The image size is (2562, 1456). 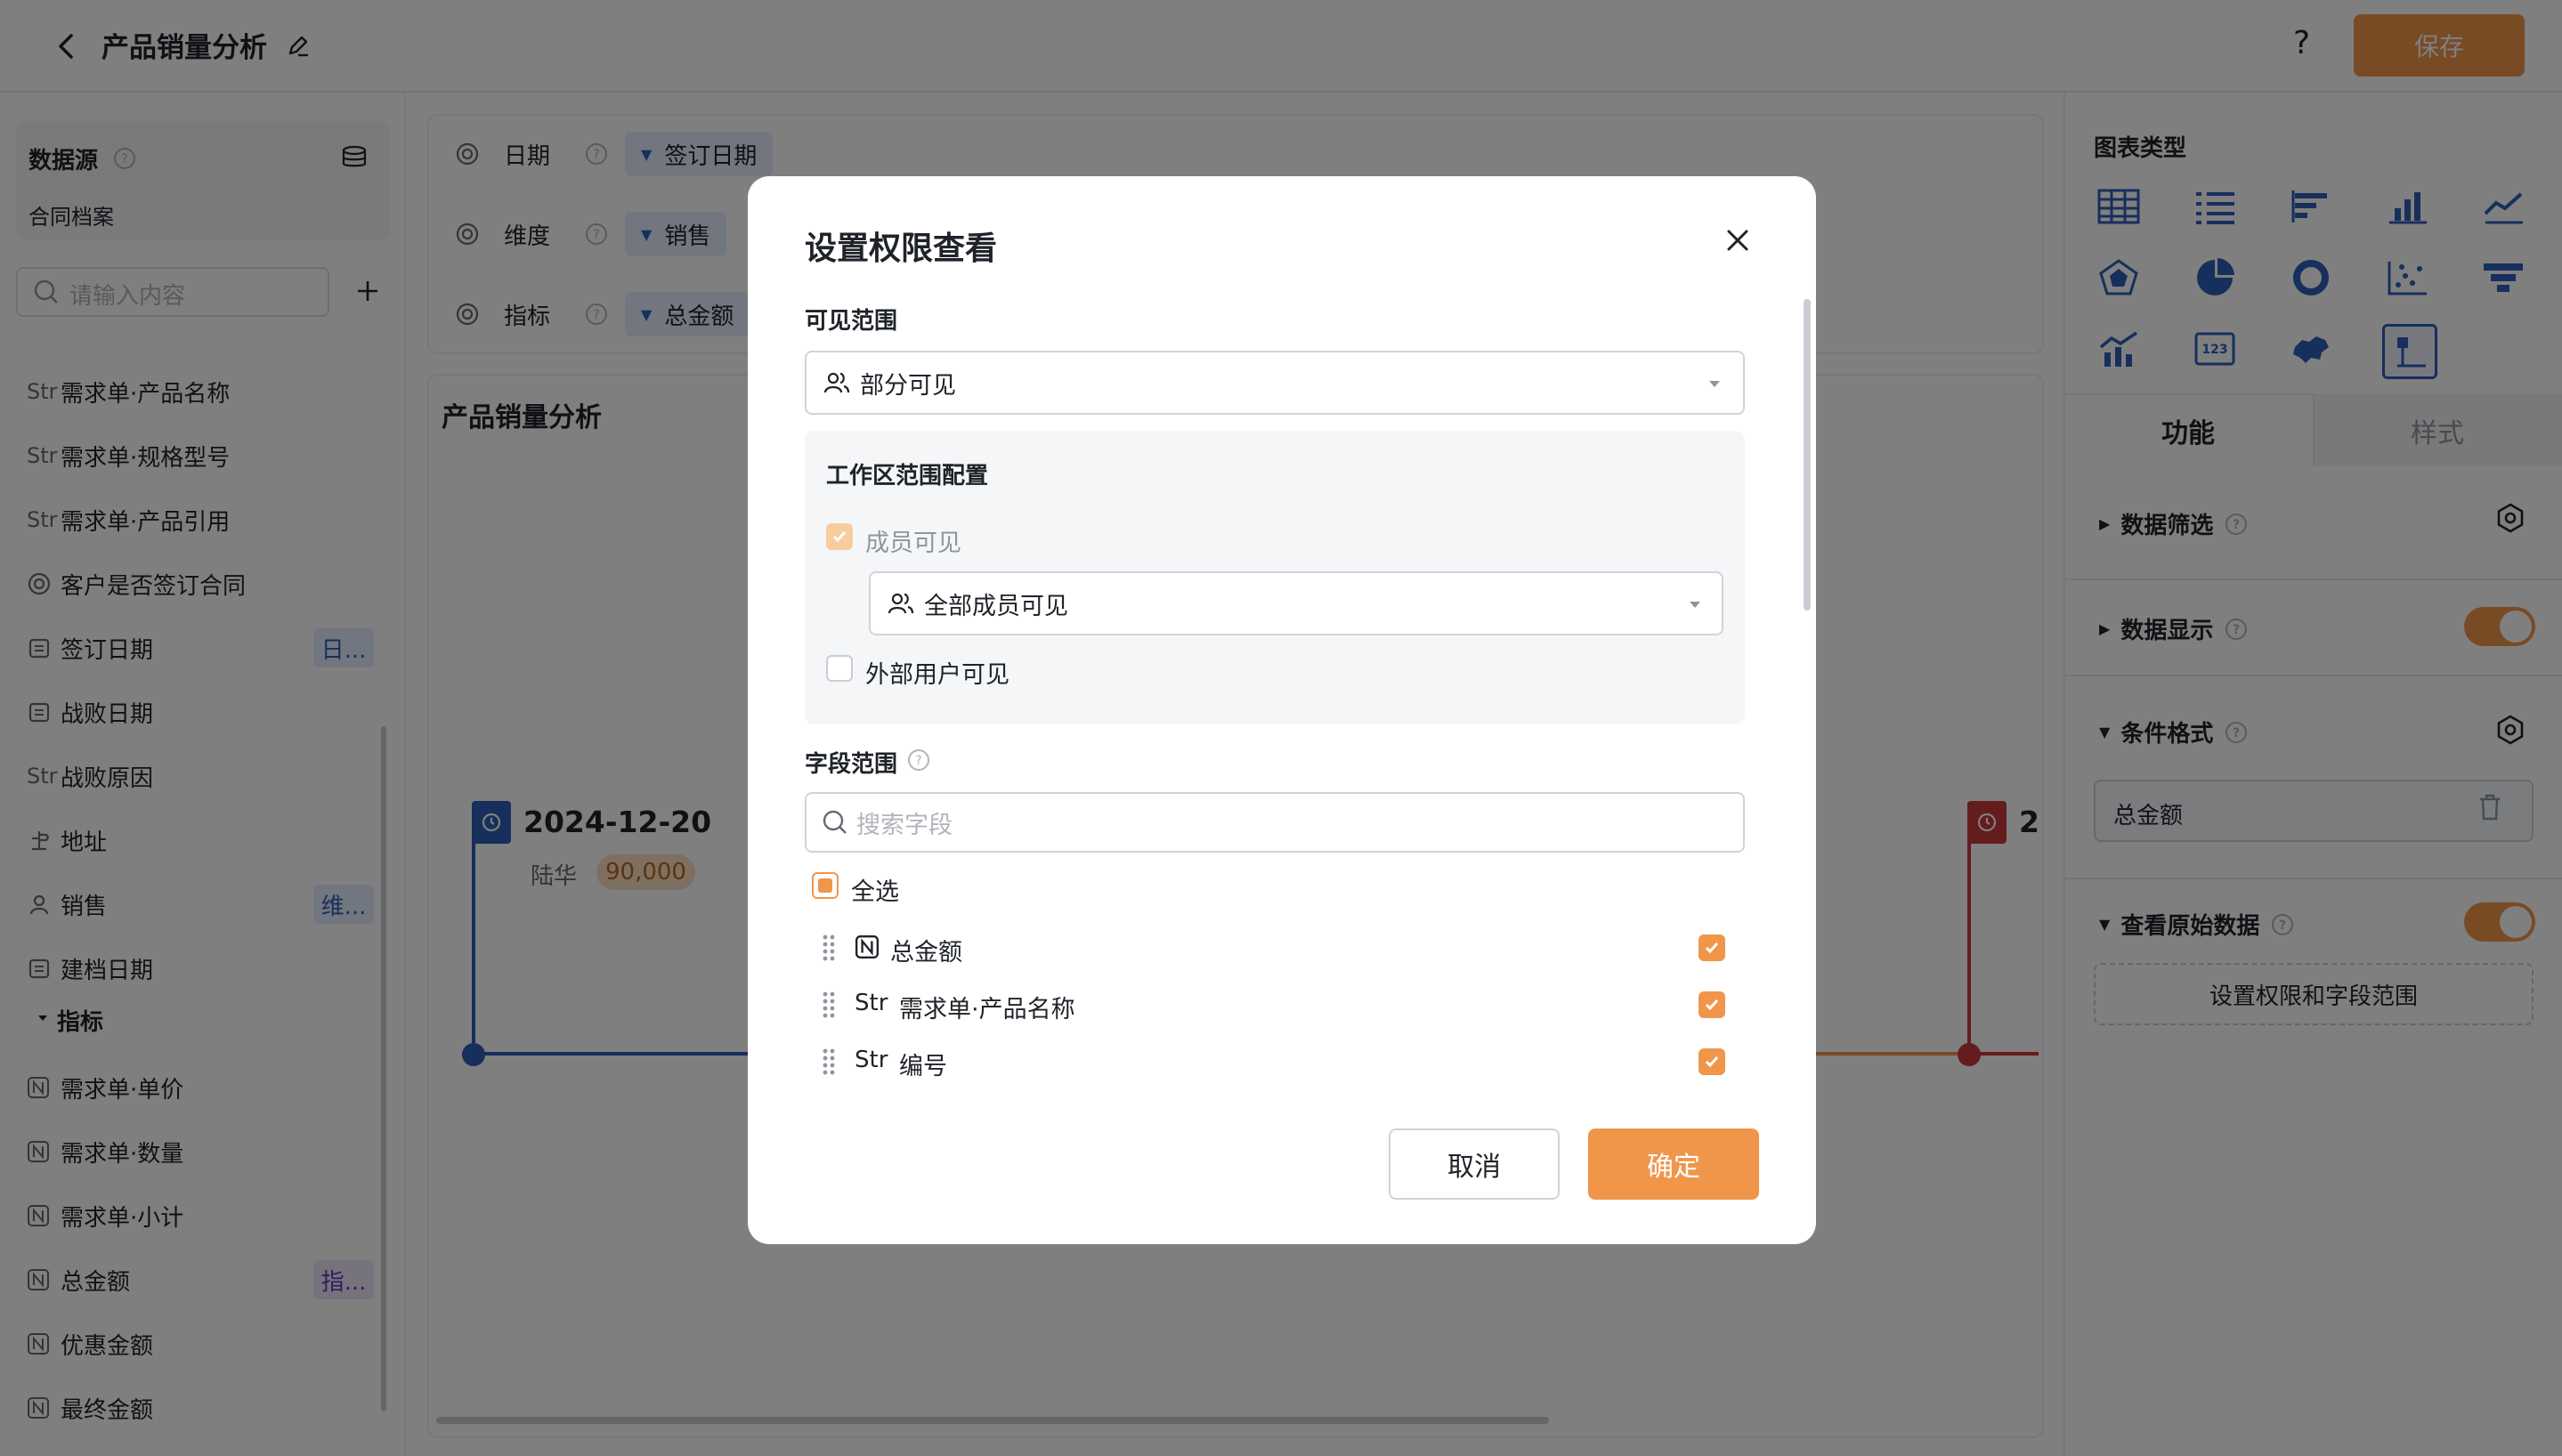 What do you see at coordinates (851, 764) in the screenshot?
I see `field-scope-label: 字段范围` at bounding box center [851, 764].